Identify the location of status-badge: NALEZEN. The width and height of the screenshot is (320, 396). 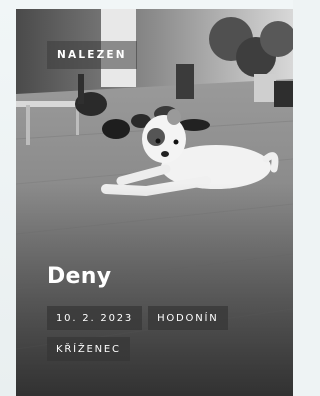
(92, 55).